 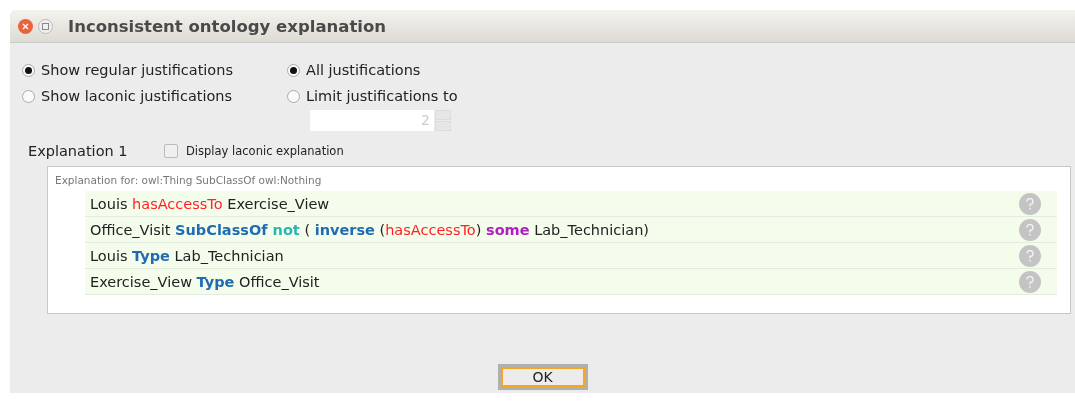 I want to click on ok-button: OK, so click(x=542, y=377).